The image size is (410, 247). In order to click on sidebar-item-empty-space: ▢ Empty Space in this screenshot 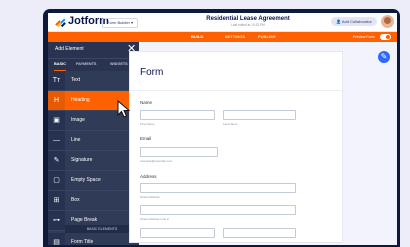, I will do `click(93, 181)`.